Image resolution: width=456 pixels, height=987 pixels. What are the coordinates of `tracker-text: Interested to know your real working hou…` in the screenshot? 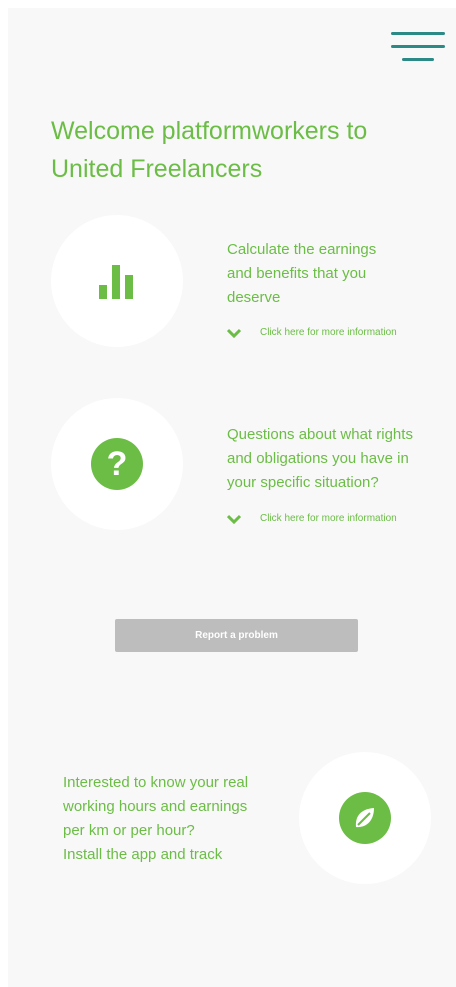 It's located at (183, 819).